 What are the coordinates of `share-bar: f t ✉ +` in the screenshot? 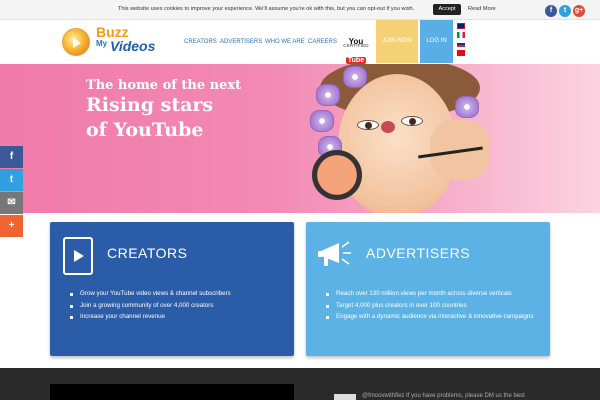 It's located at (11, 192).